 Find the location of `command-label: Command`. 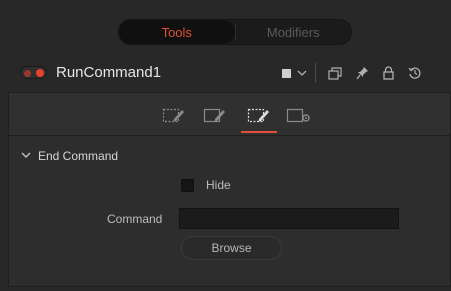

command-label: Command is located at coordinates (135, 219).